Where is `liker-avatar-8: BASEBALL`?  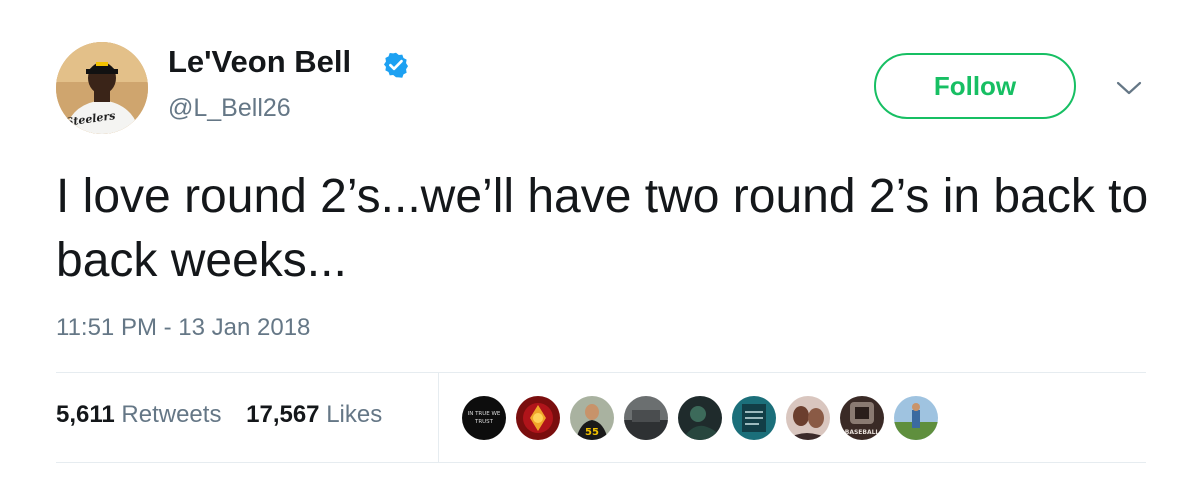 liker-avatar-8: BASEBALL is located at coordinates (862, 418).